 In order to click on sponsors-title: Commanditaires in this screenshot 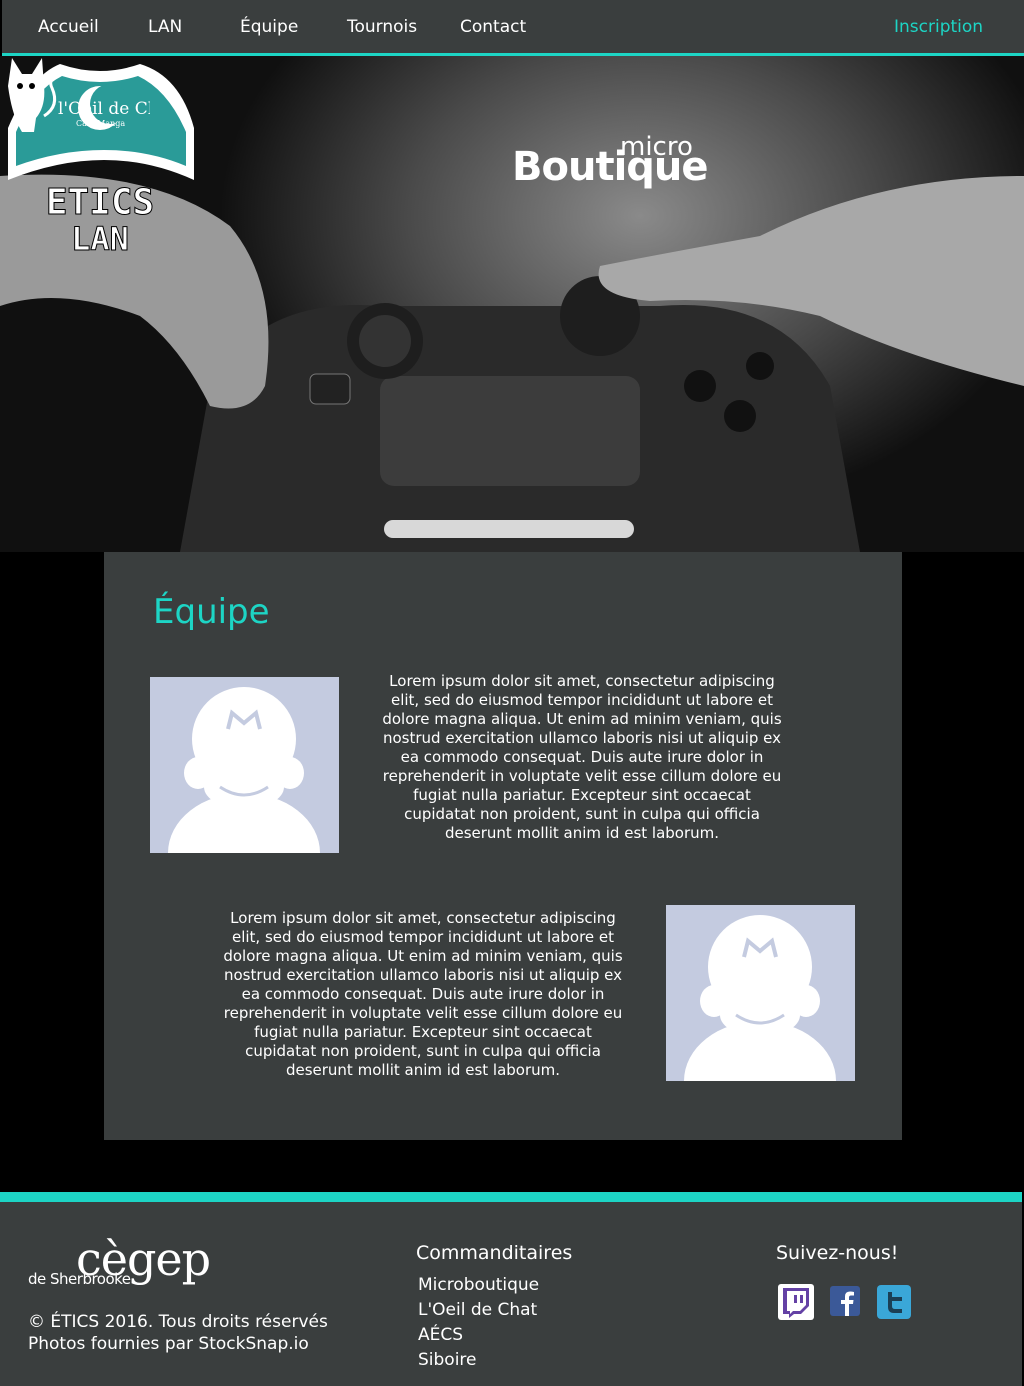, I will do `click(494, 1253)`.